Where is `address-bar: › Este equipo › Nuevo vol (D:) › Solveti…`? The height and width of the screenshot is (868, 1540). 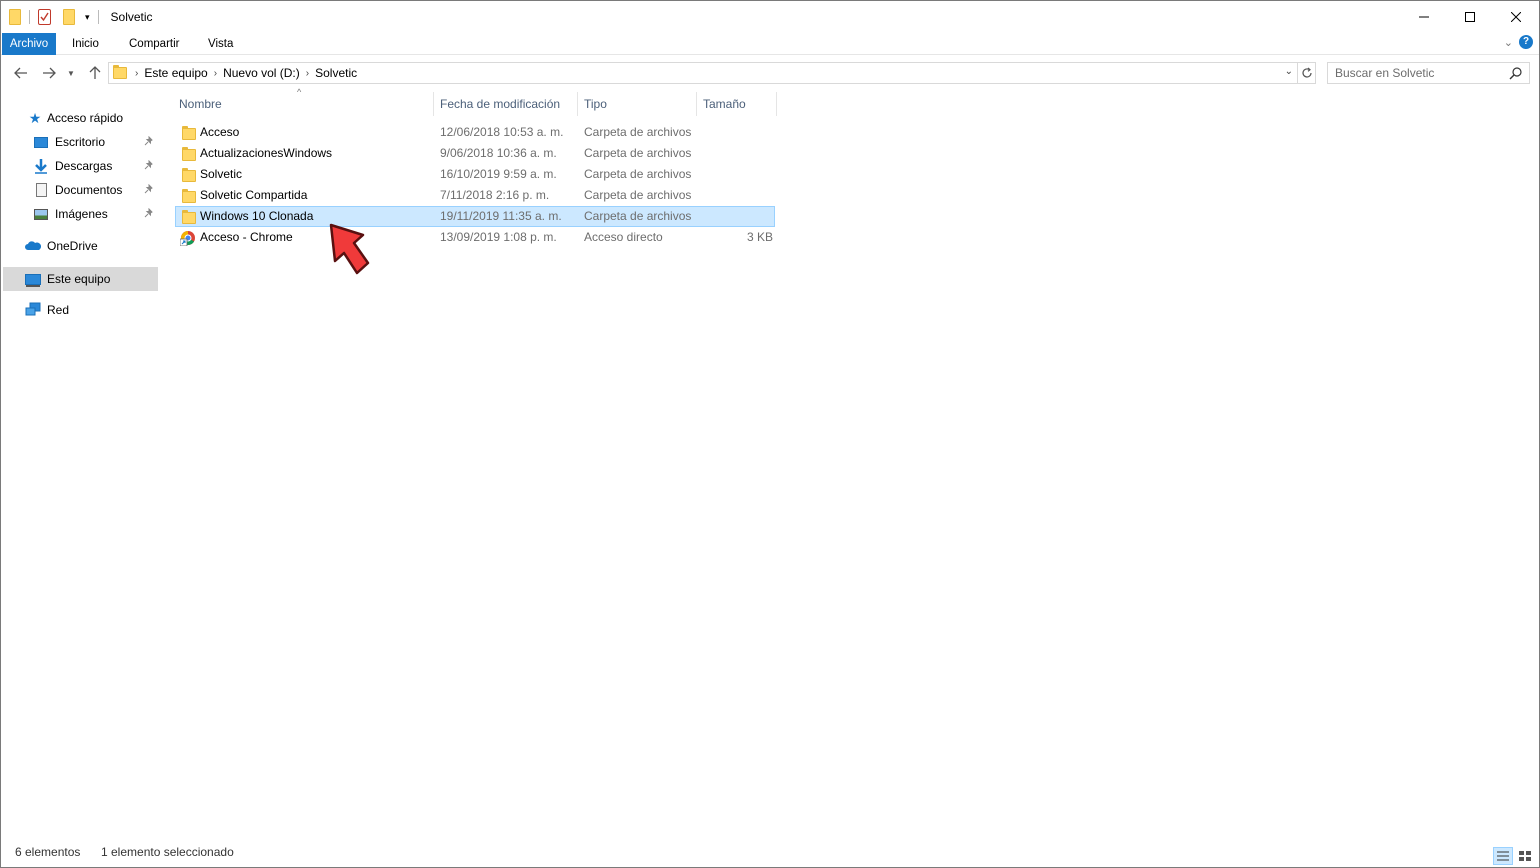 address-bar: › Este equipo › Nuevo vol (D:) › Solveti… is located at coordinates (703, 73).